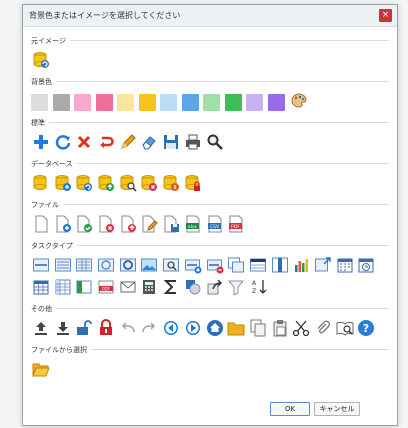 The height and width of the screenshot is (428, 408). Describe the element at coordinates (105, 15) in the screenshot. I see `dialog-title: 背景色またはイメージを選択してください` at that location.